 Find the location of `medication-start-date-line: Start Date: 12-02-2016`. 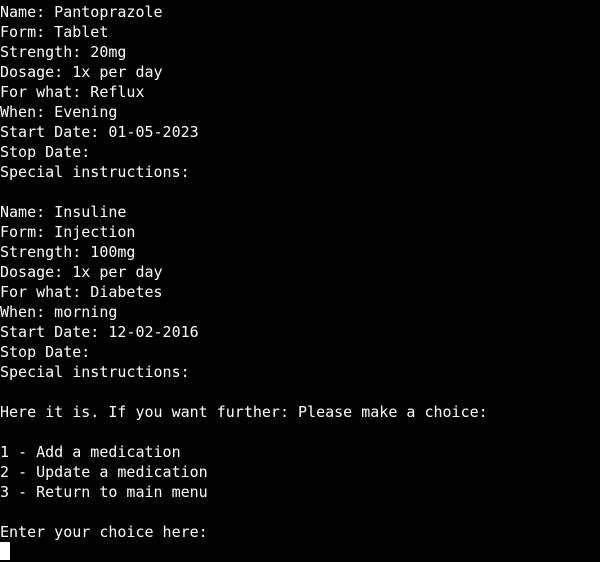

medication-start-date-line: Start Date: 12-02-2016 is located at coordinates (99, 332).